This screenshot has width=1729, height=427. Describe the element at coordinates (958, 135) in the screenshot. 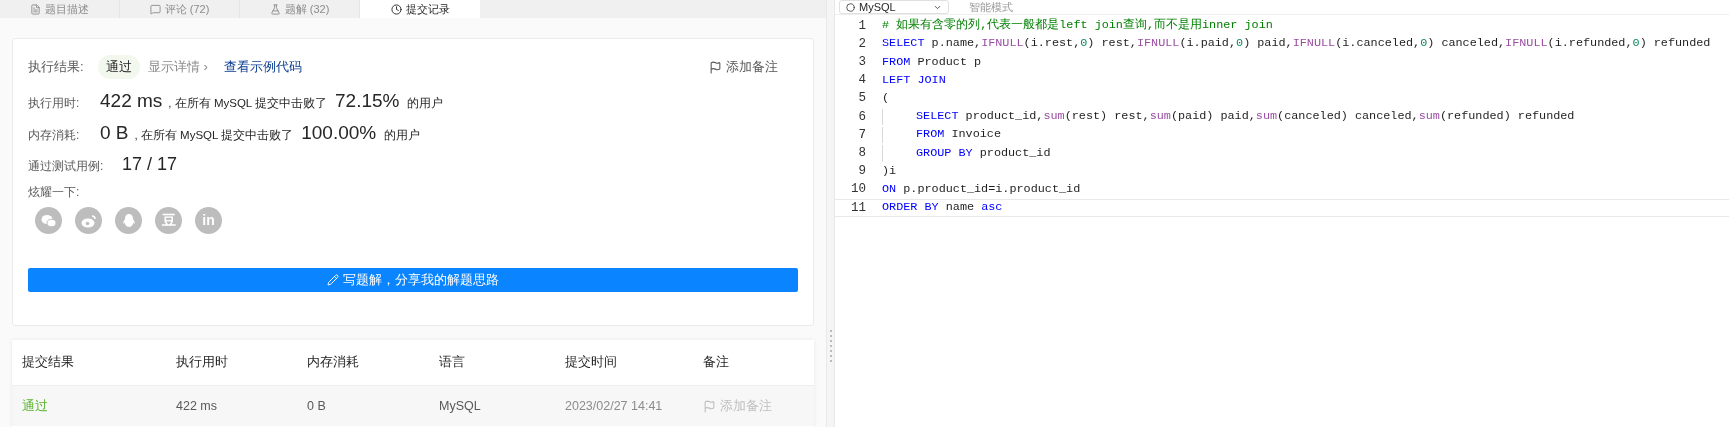

I see `code-line: FROM Invoice` at that location.